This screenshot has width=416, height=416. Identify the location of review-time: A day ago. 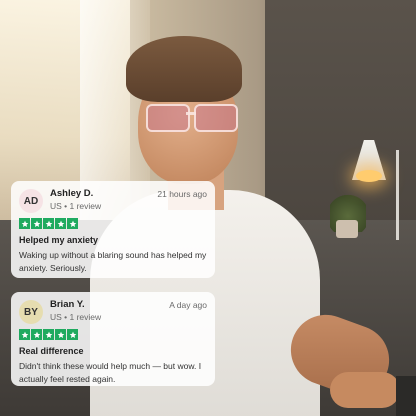
(188, 305).